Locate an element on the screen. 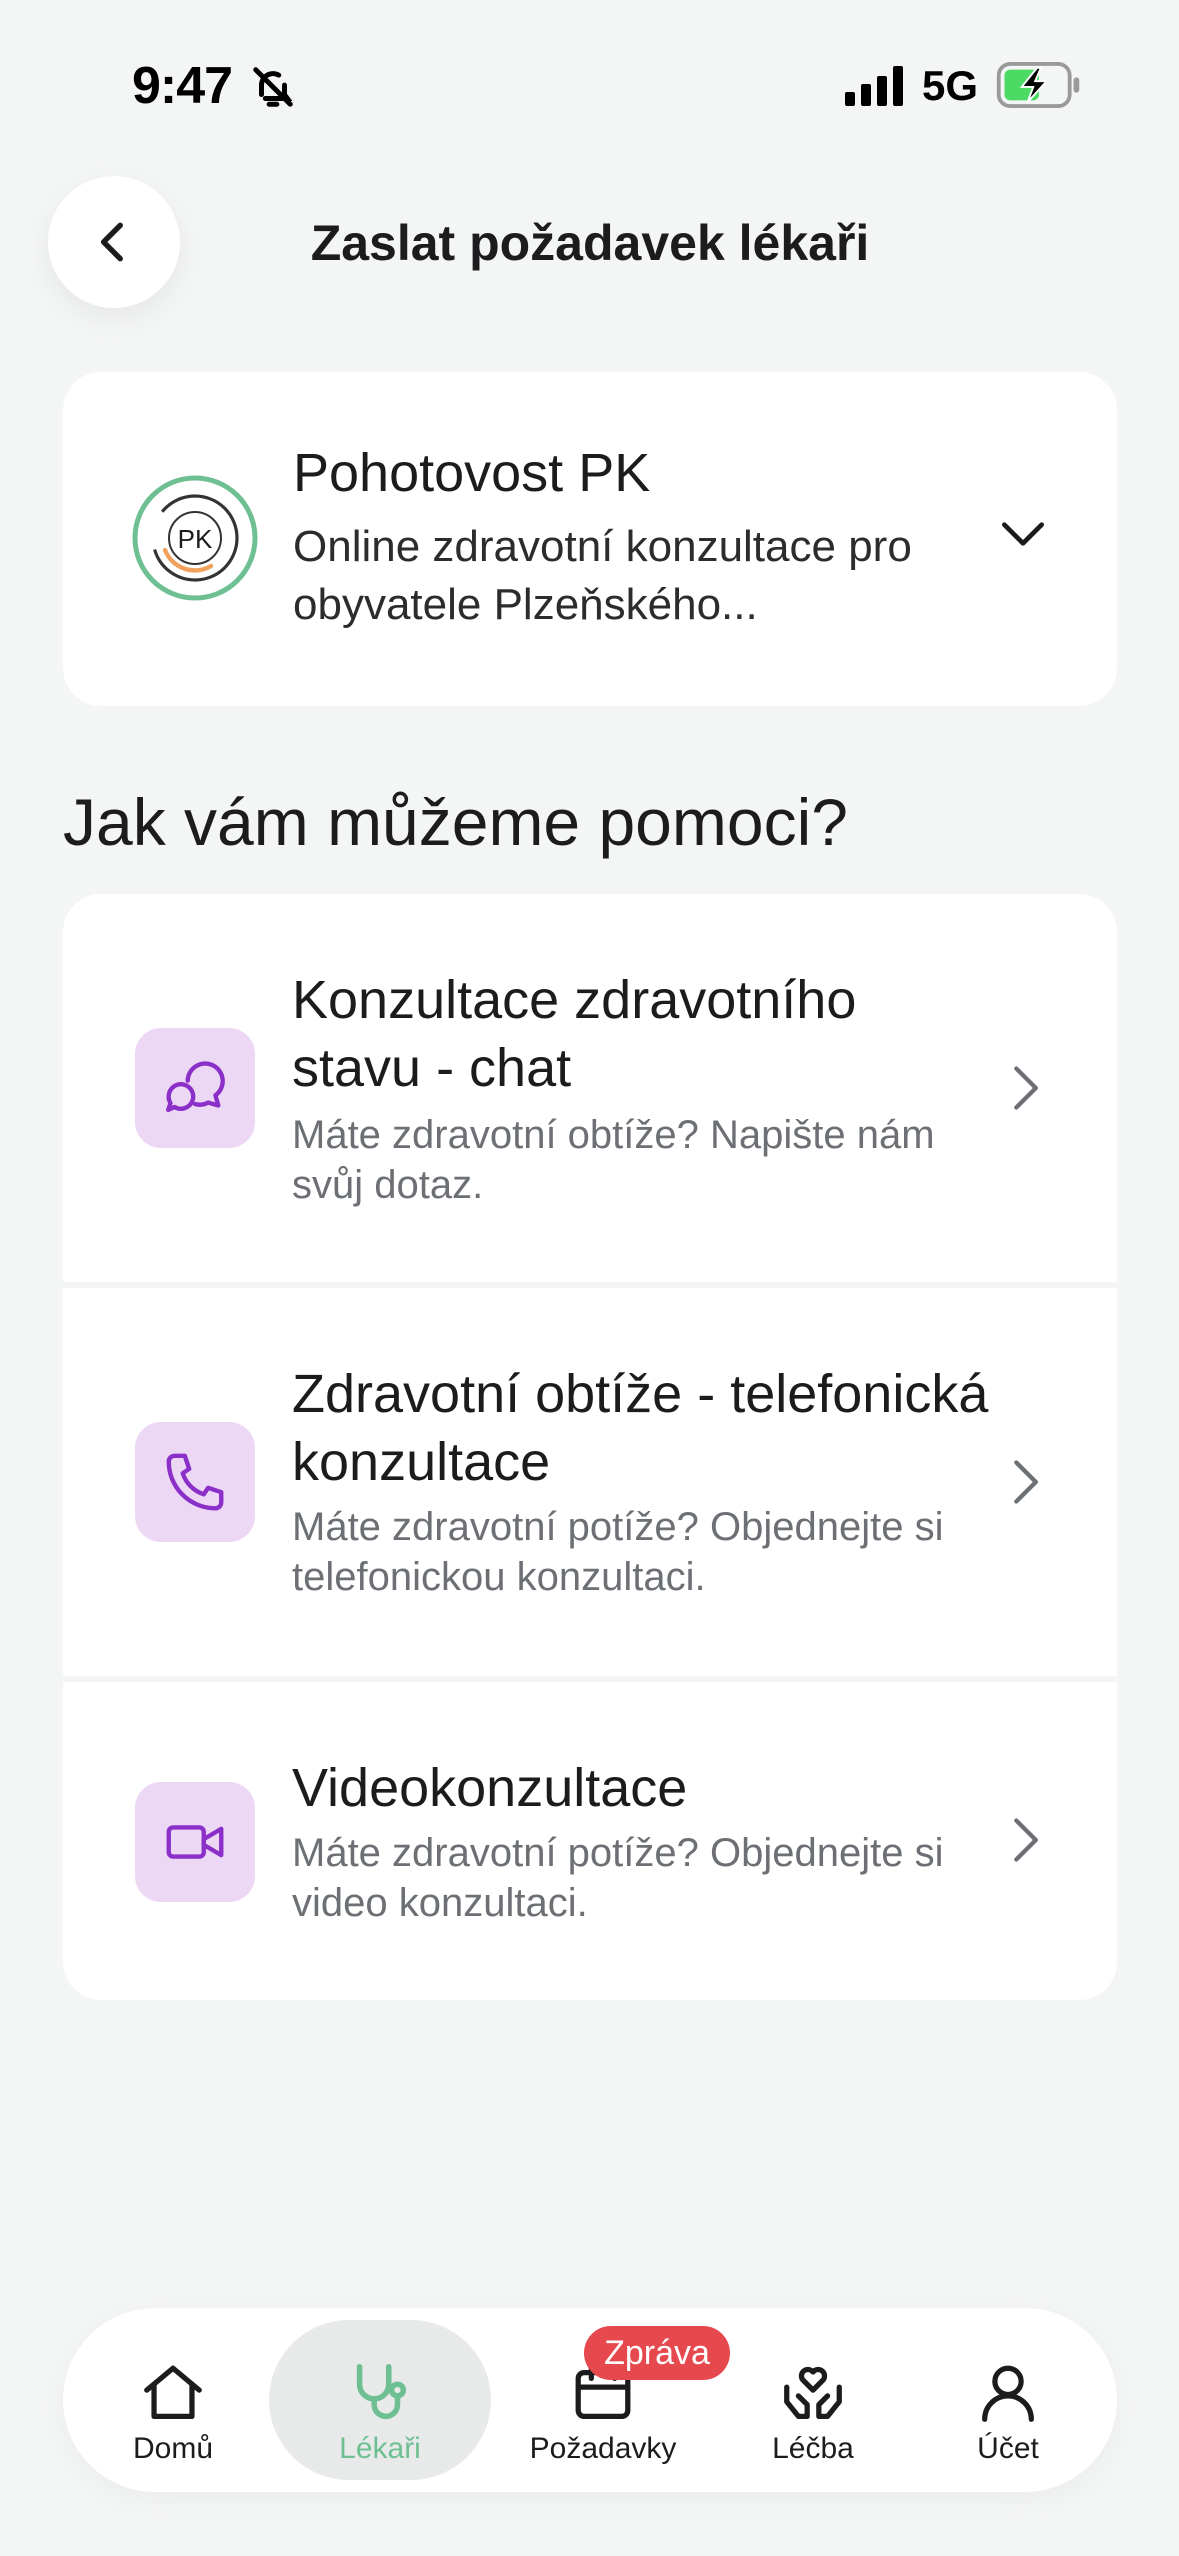  page-title: Zaslat požadavek lékaři is located at coordinates (590, 243).